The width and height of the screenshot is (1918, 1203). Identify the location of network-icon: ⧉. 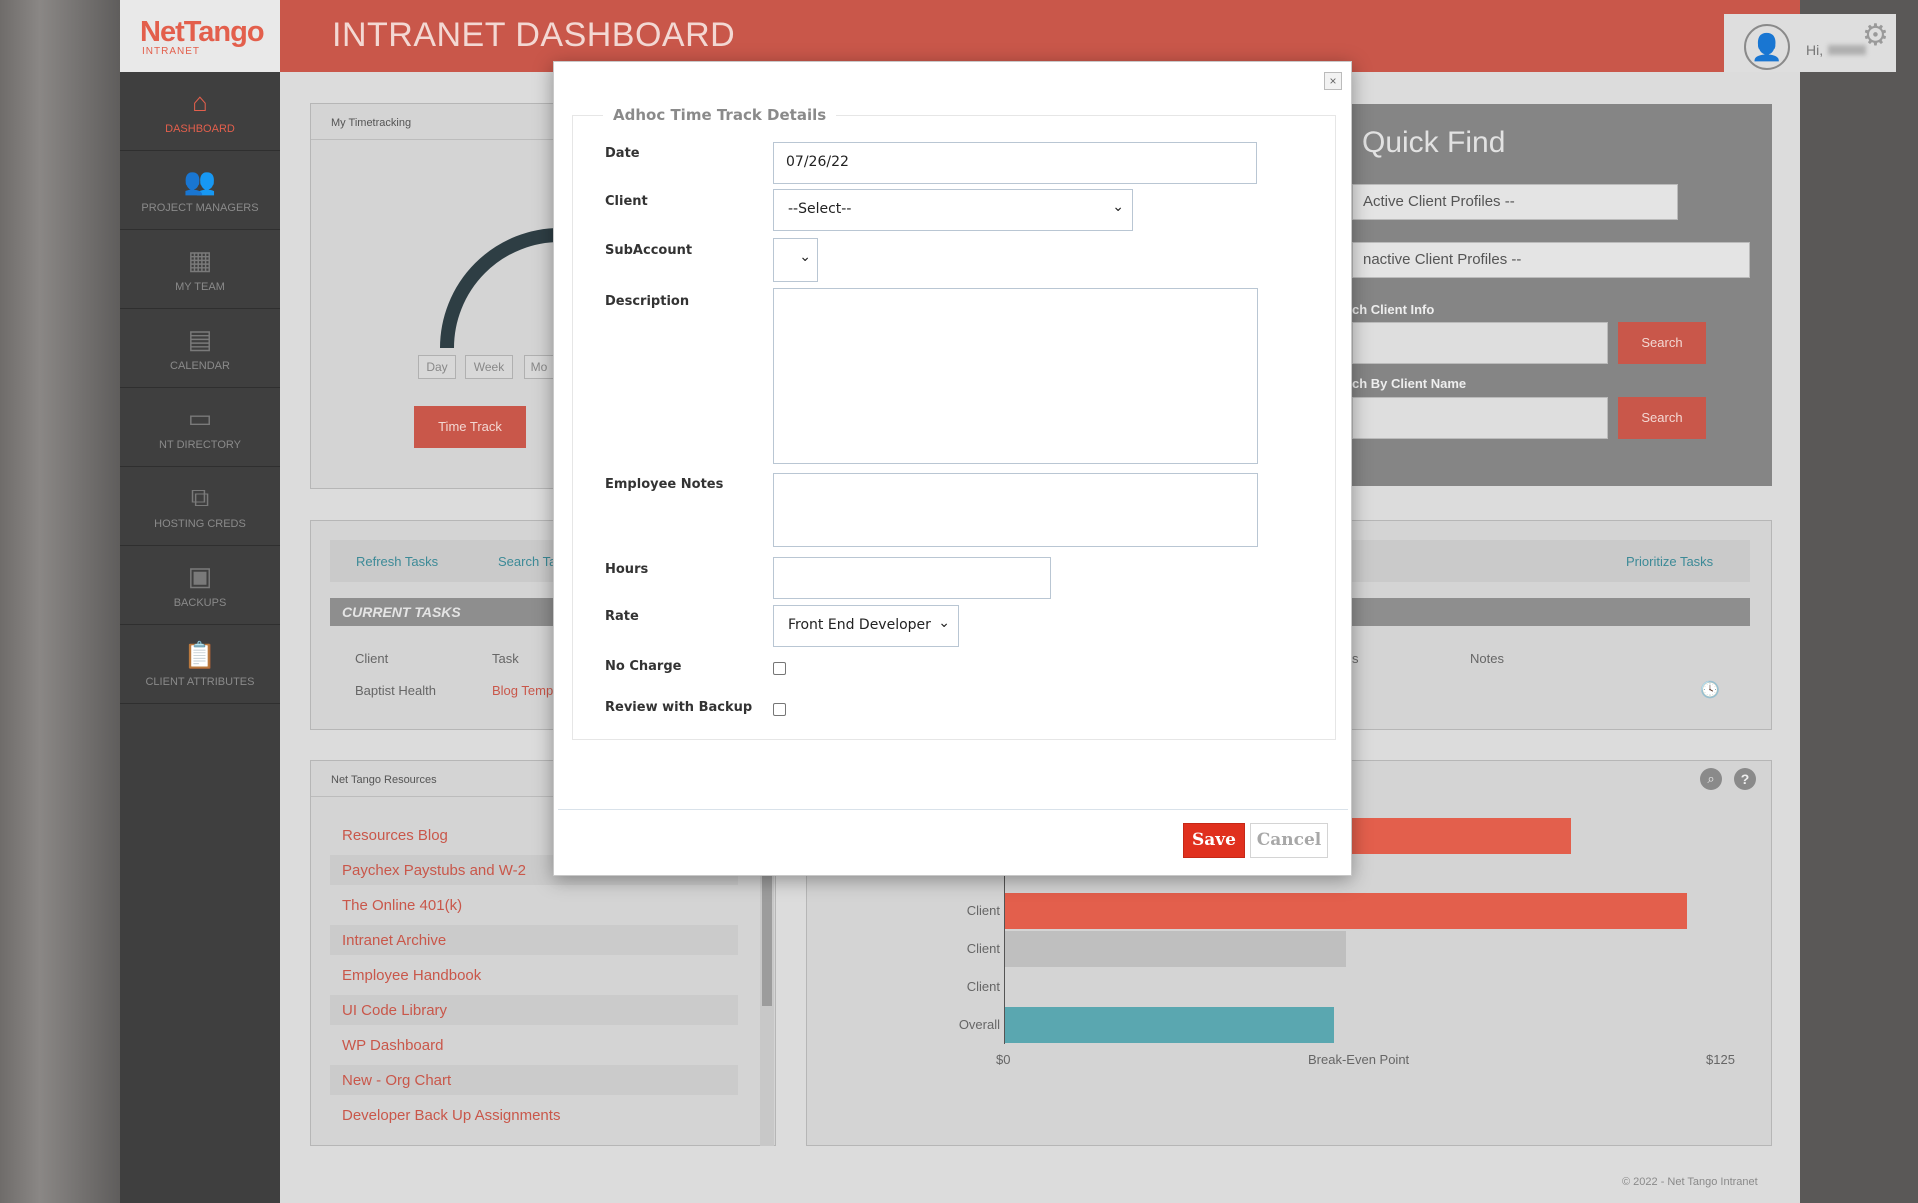
(200, 497).